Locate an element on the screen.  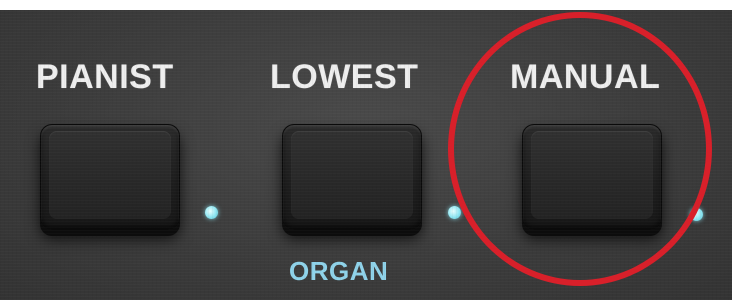
manual-label: MANUAL is located at coordinates (585, 77).